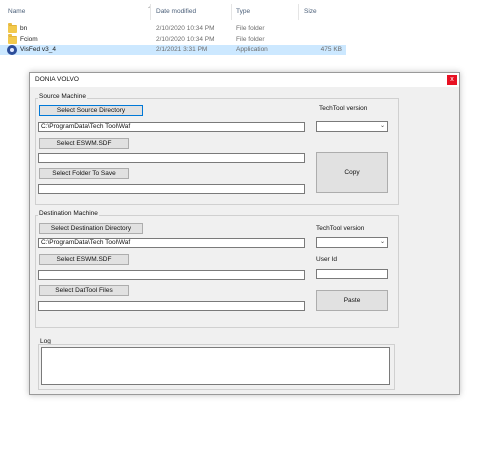 The height and width of the screenshot is (466, 500). What do you see at coordinates (24, 28) in the screenshot?
I see `file-name: bn` at bounding box center [24, 28].